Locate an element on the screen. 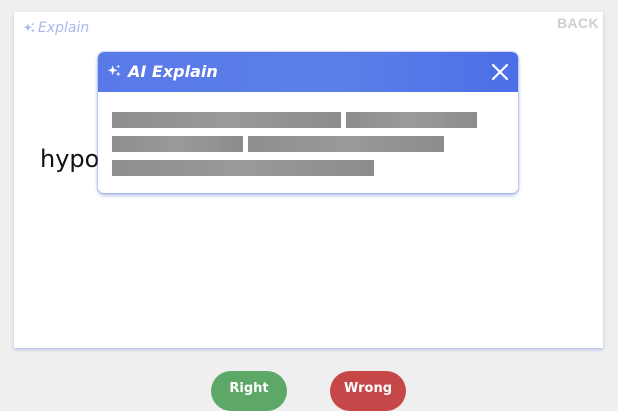 This screenshot has width=618, height=411. popup-header: AI Explain is located at coordinates (308, 72).